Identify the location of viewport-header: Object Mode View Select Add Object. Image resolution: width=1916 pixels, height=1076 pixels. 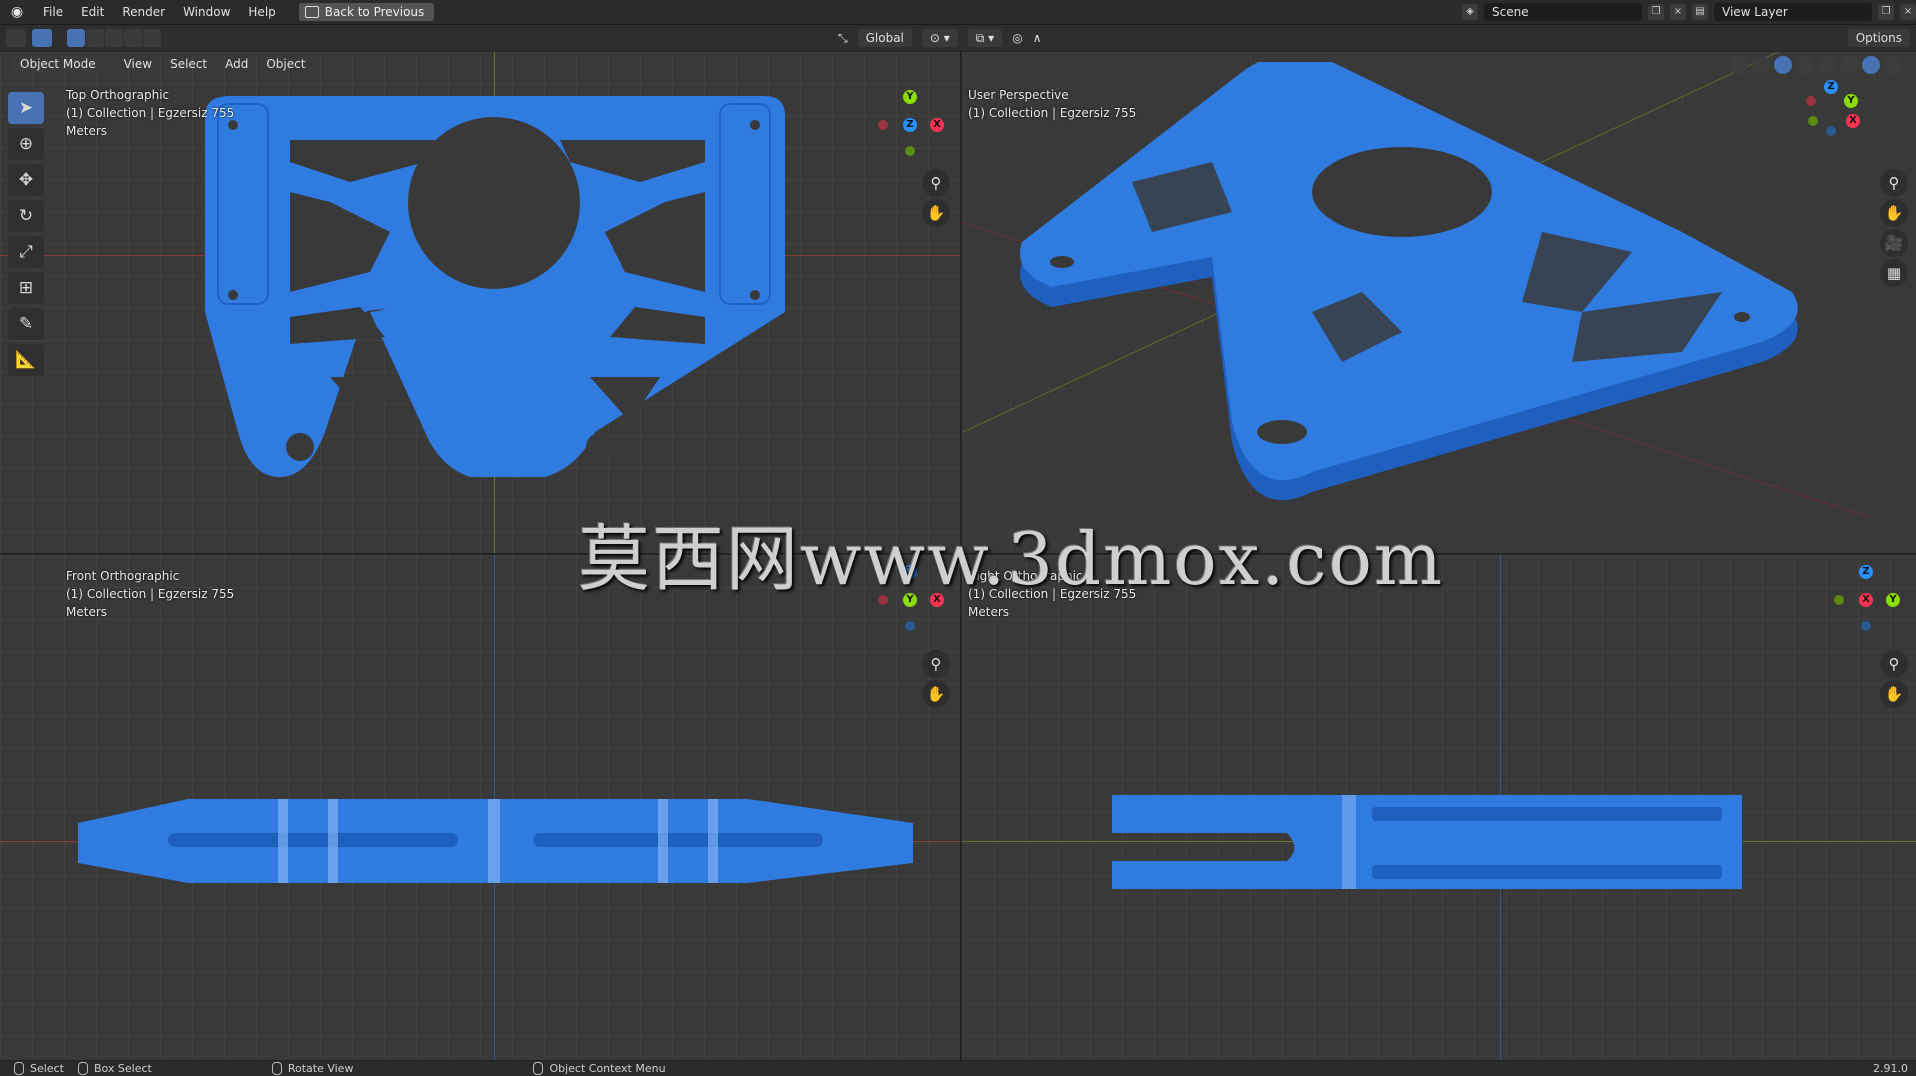
(156, 64).